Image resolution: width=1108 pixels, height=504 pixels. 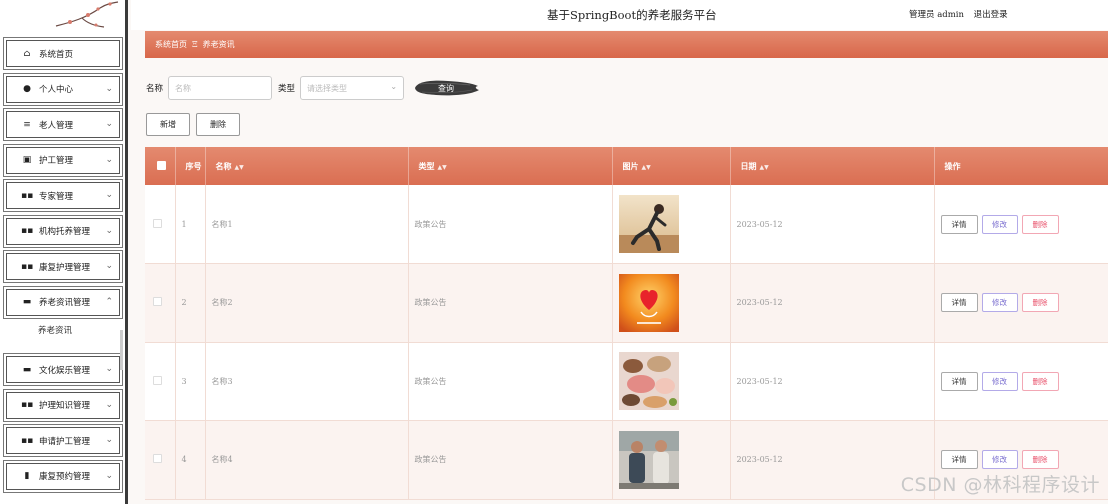 What do you see at coordinates (195, 44) in the screenshot?
I see `breadcrumb-separator: Ξ` at bounding box center [195, 44].